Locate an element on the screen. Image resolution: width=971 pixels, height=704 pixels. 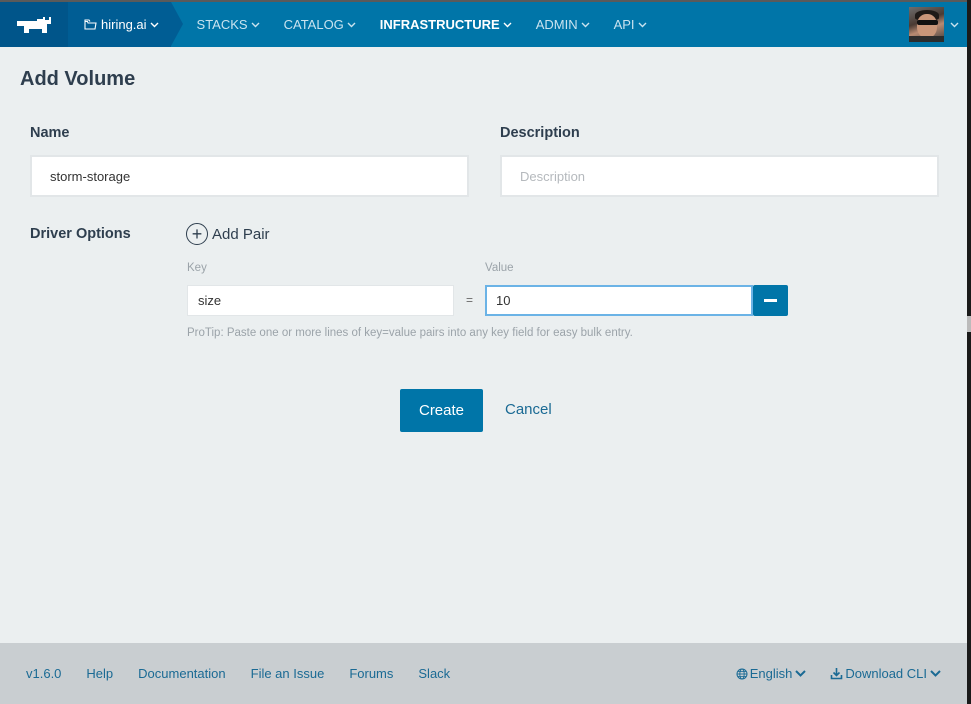
nav-stacks: STACKS is located at coordinates (228, 24).